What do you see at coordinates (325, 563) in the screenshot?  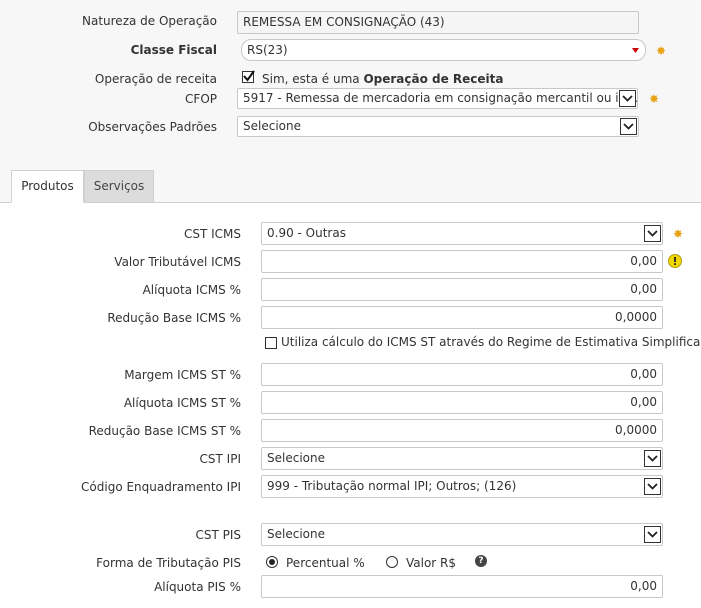 I see `radio-percentual-label: Percentual %` at bounding box center [325, 563].